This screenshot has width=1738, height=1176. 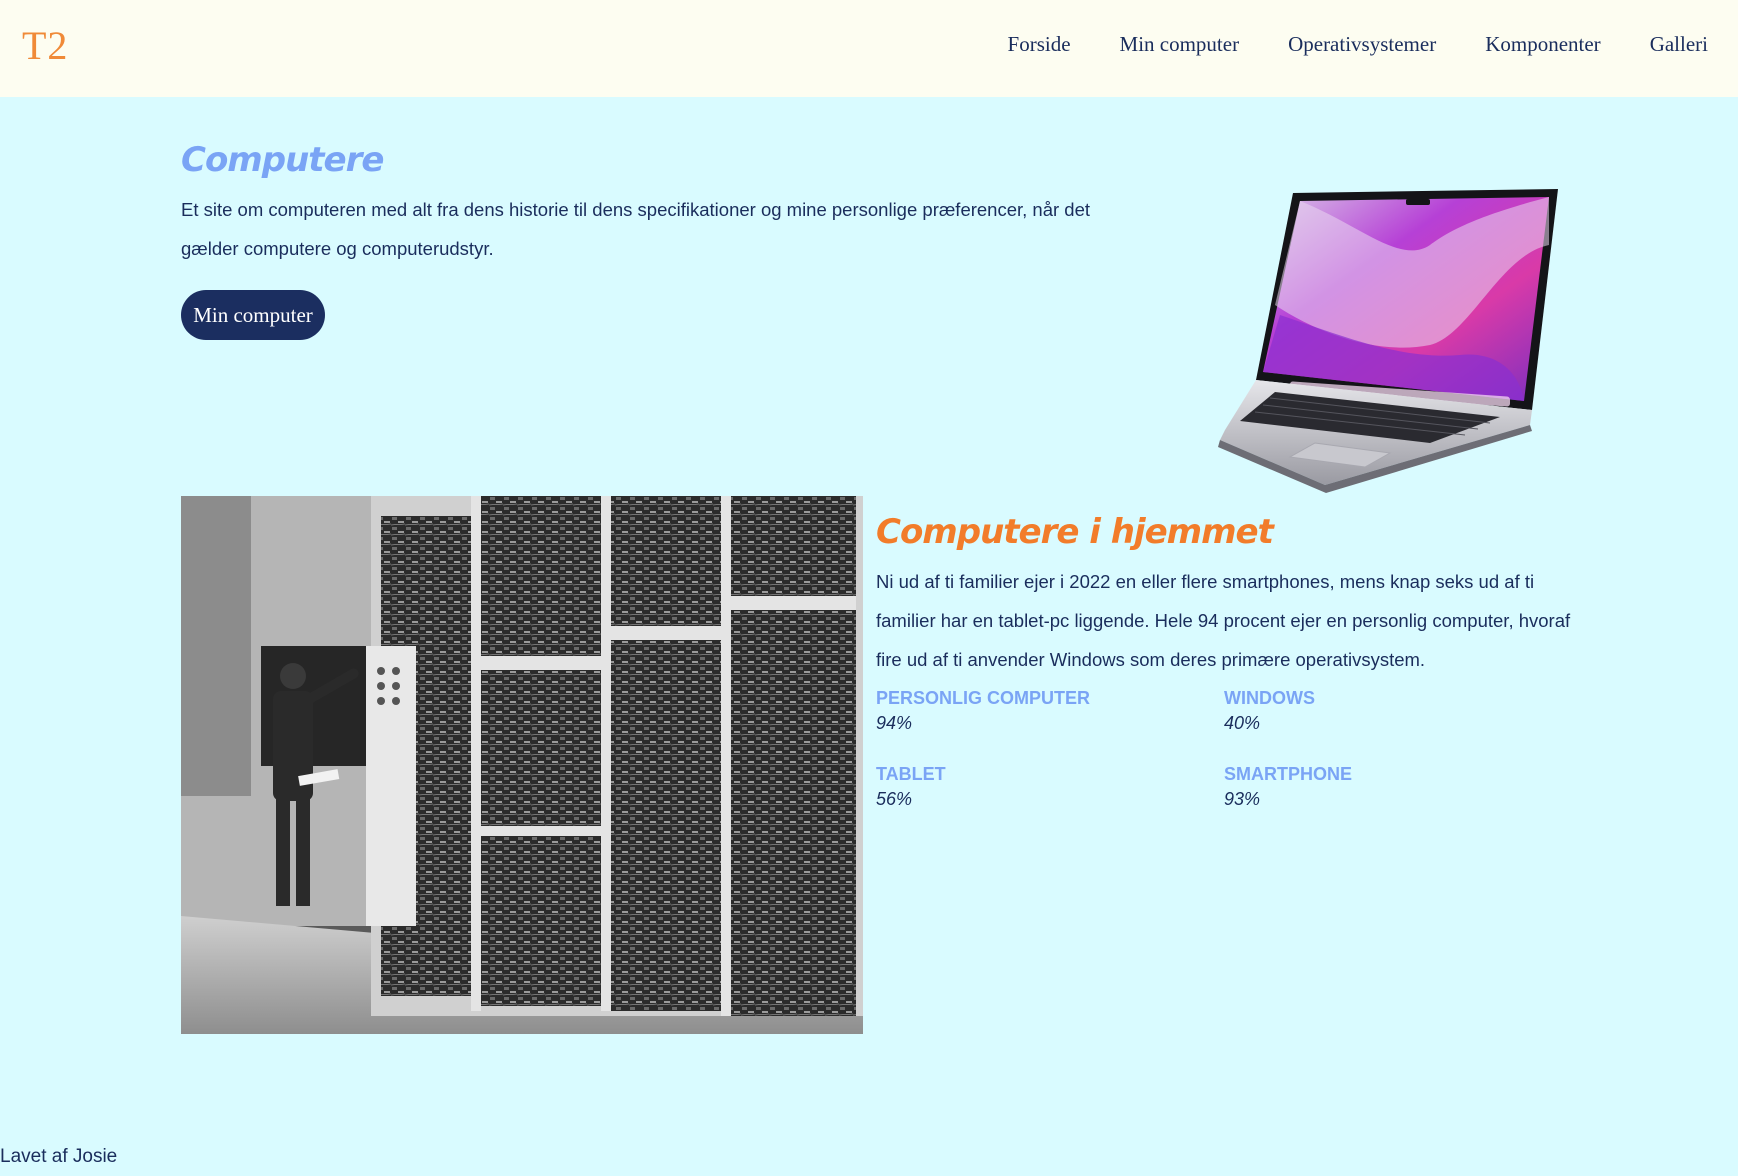 What do you see at coordinates (59, 1156) in the screenshot?
I see `footer-credit: Lavet af Josie` at bounding box center [59, 1156].